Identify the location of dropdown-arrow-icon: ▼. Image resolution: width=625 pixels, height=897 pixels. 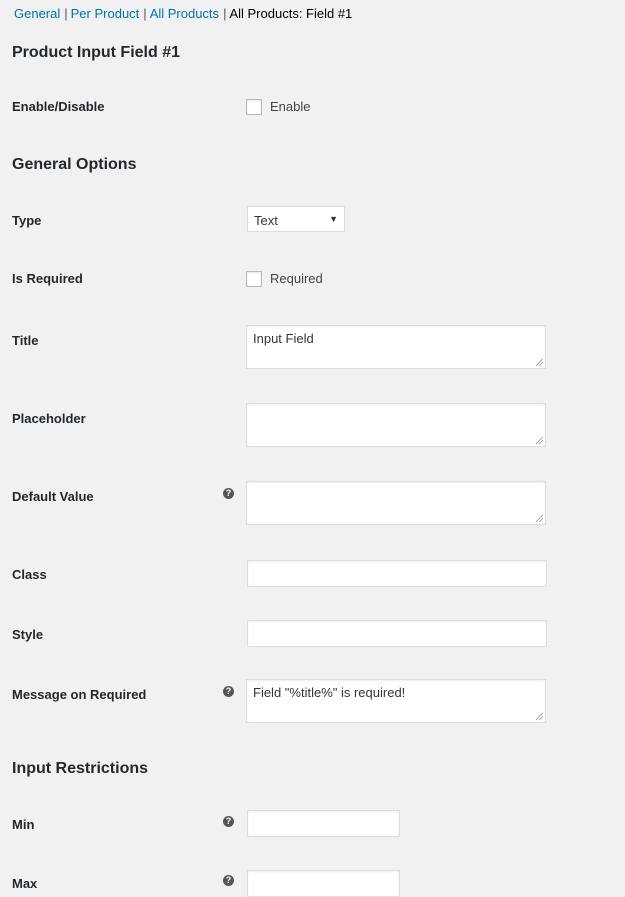
(333, 219).